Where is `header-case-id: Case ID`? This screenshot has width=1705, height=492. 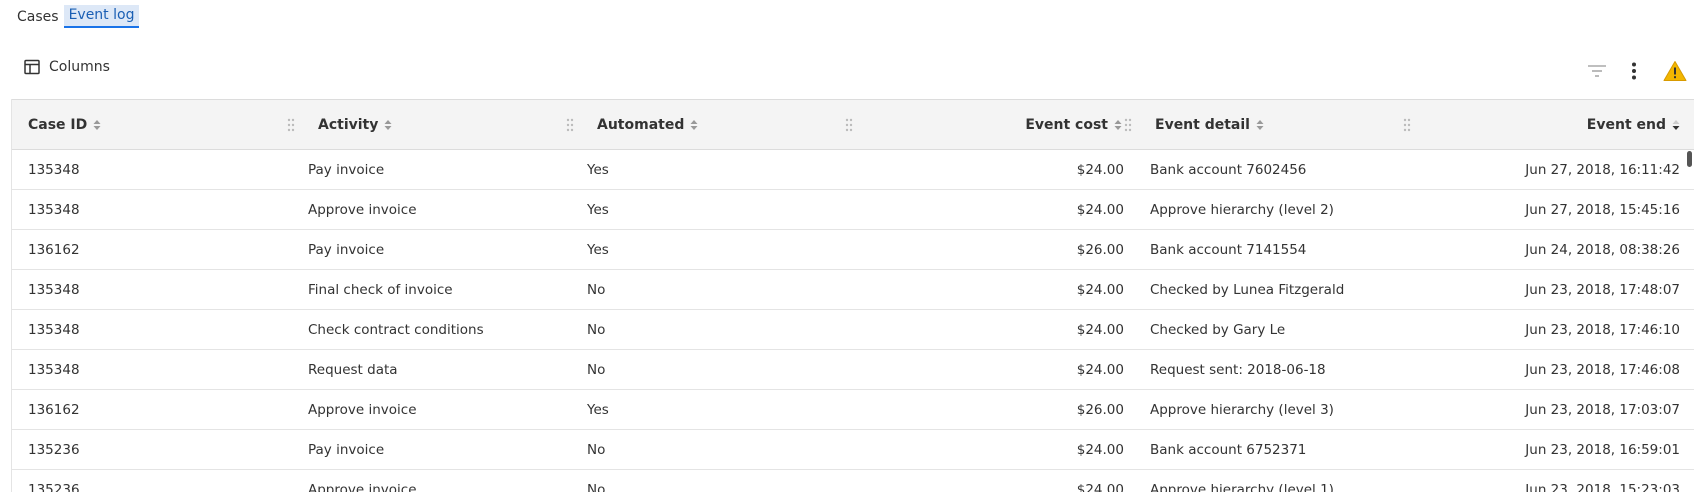 header-case-id: Case ID is located at coordinates (64, 124).